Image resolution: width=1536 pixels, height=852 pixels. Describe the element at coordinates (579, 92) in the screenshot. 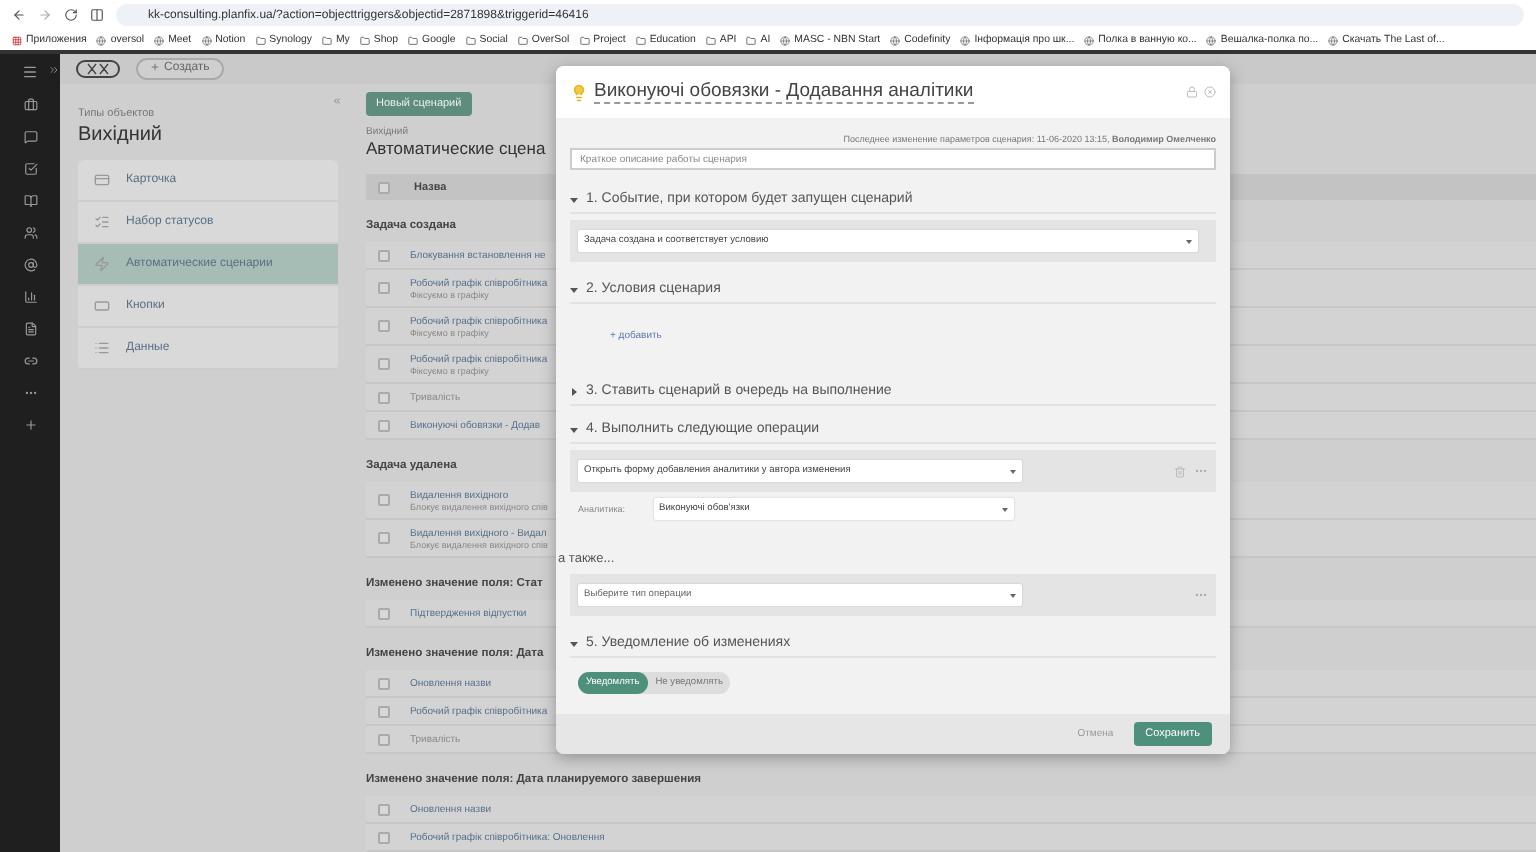

I see `lightbulb-icon` at that location.